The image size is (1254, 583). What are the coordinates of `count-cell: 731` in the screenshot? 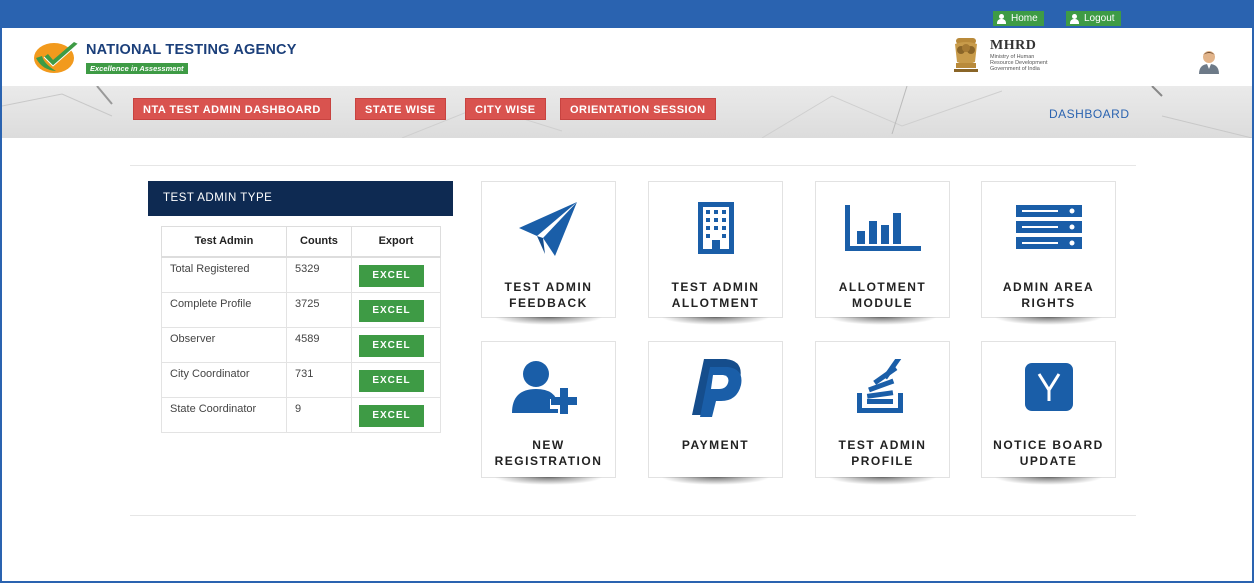 It's located at (319, 379).